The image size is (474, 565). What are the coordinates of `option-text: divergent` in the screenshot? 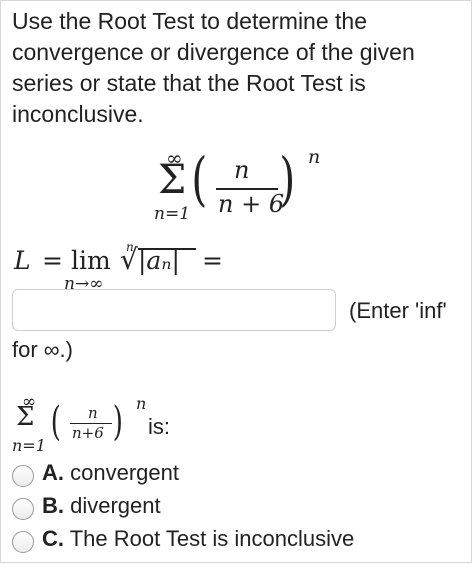 It's located at (115, 505).